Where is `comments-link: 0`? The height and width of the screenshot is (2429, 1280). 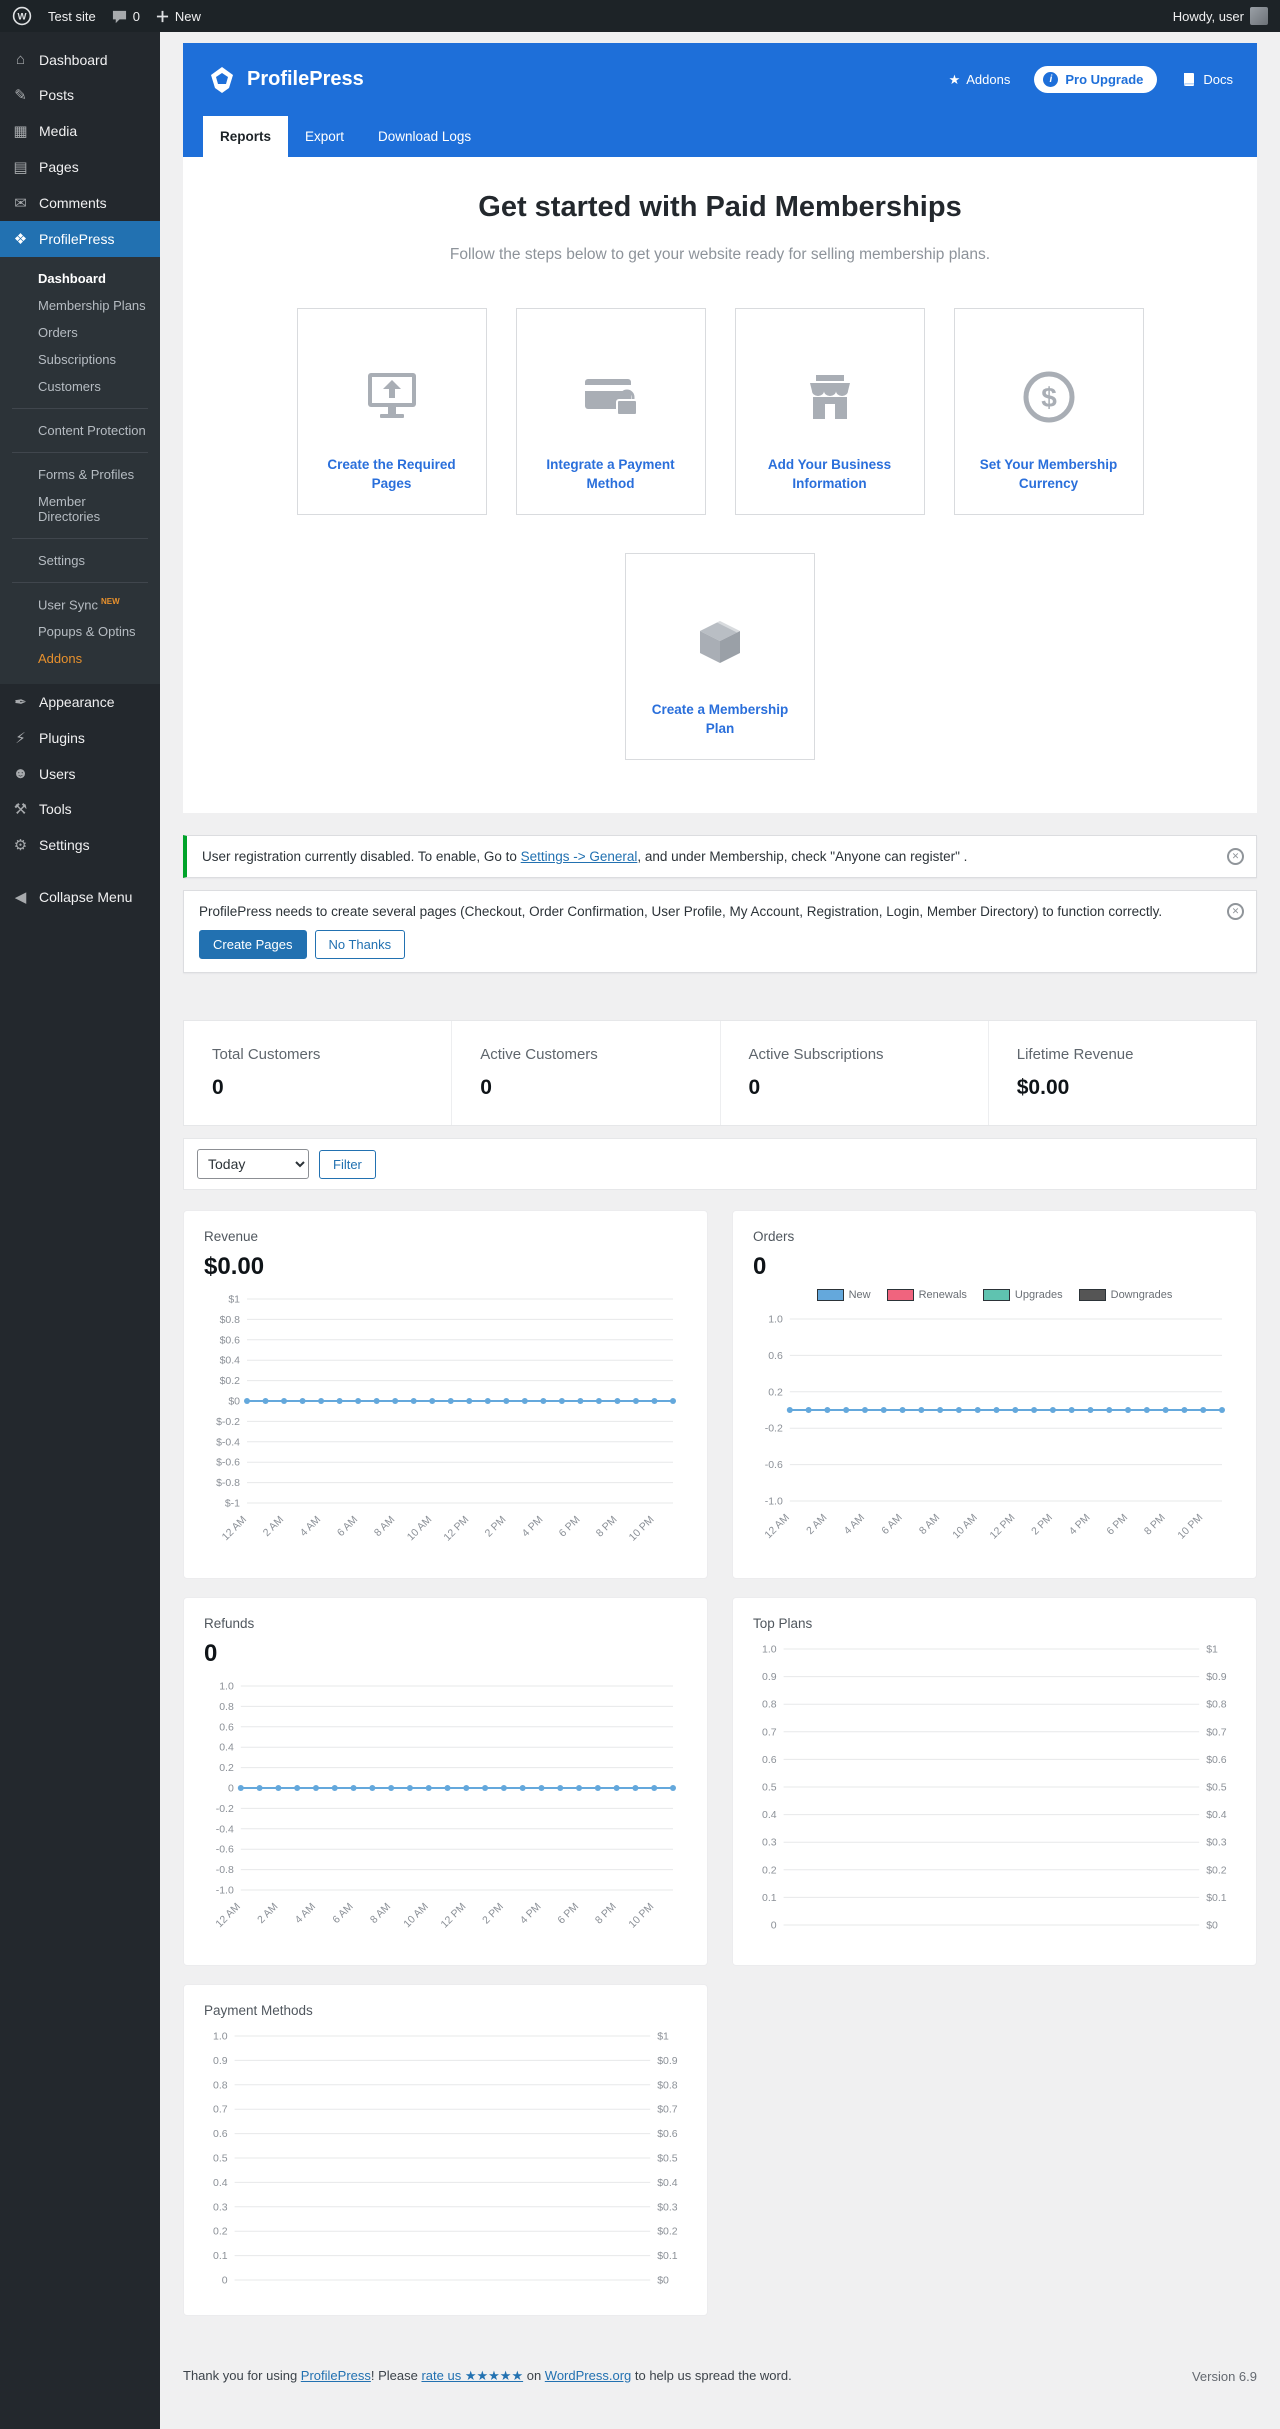
comments-link: 0 is located at coordinates (126, 16).